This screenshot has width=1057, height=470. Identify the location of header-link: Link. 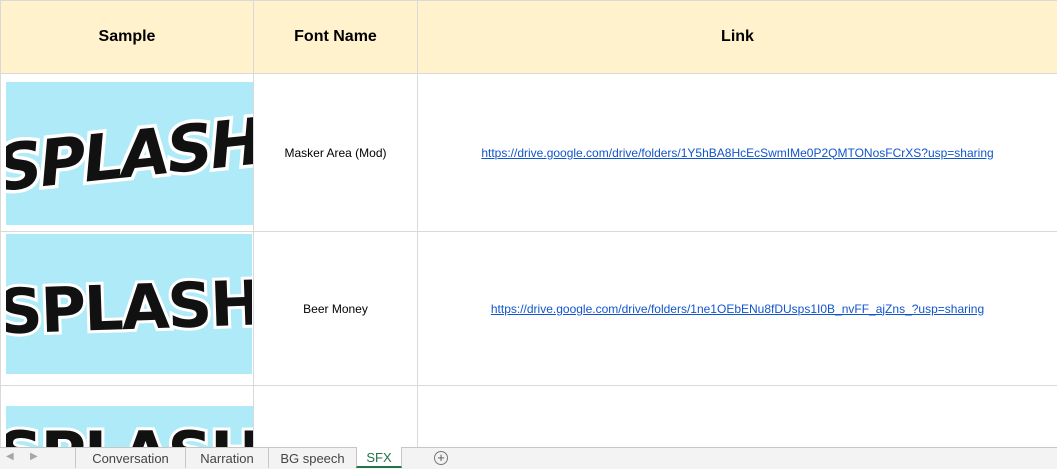
(737, 37).